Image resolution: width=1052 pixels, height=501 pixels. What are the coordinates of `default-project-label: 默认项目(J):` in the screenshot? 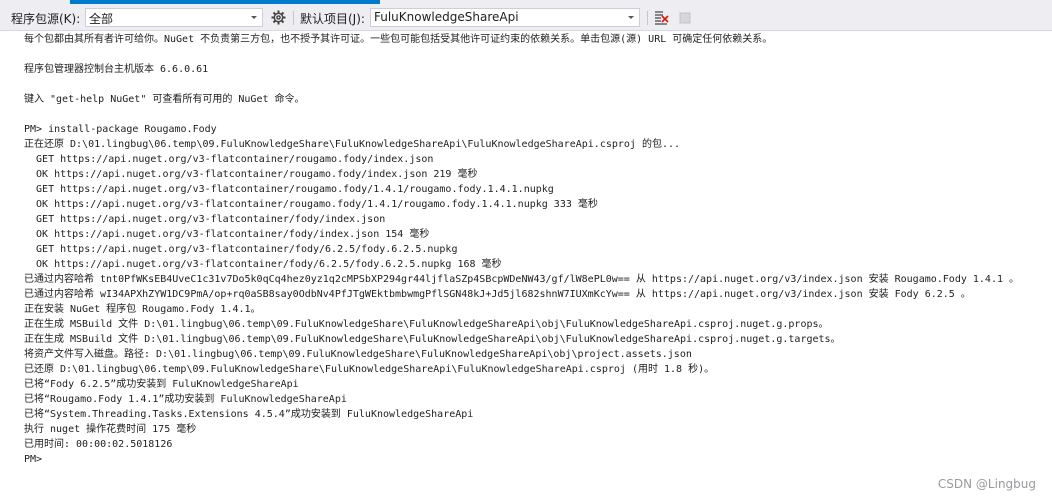 It's located at (332, 19).